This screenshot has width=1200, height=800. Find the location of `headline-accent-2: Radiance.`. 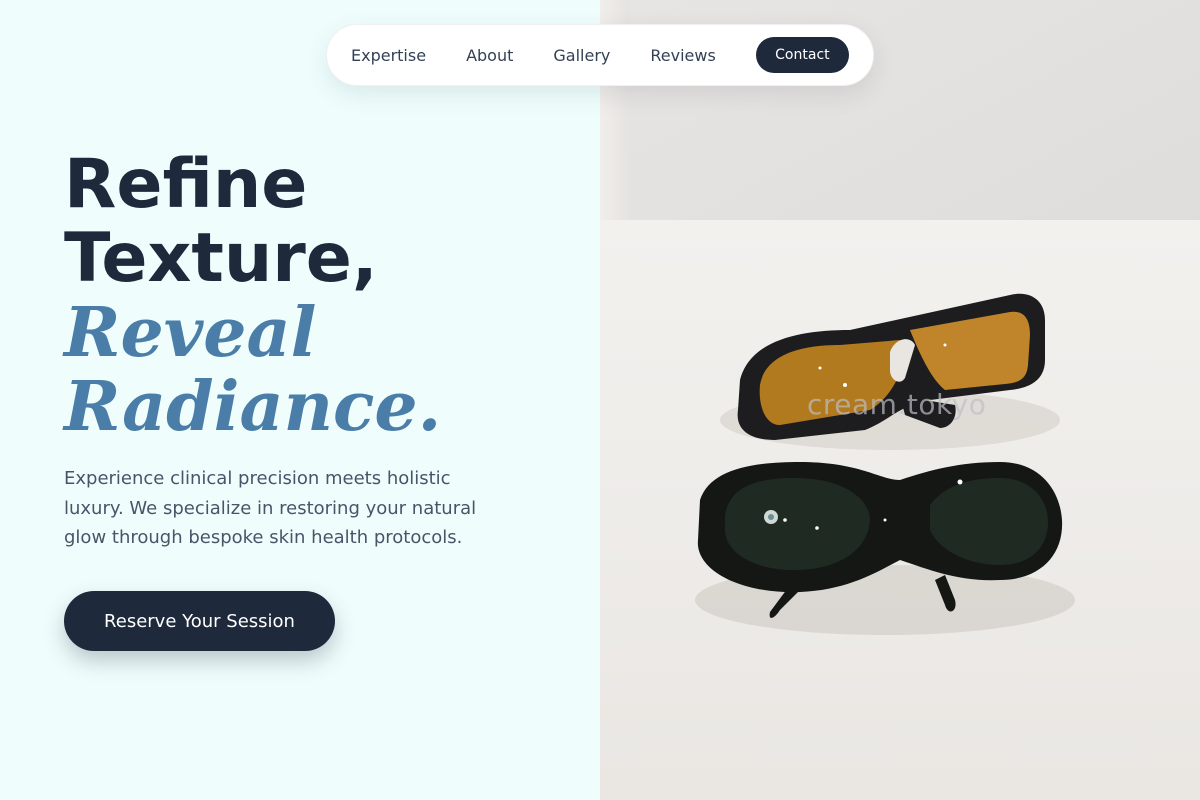

headline-accent-2: Radiance. is located at coordinates (253, 407).